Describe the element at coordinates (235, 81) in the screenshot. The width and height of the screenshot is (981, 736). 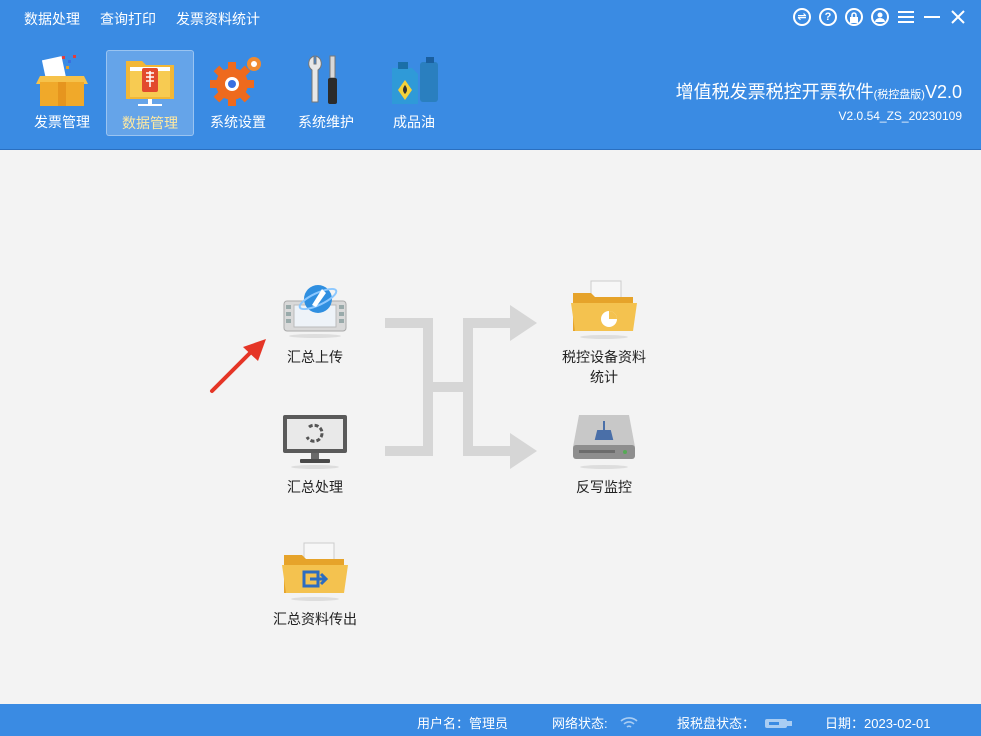
I see `gears-icon` at that location.